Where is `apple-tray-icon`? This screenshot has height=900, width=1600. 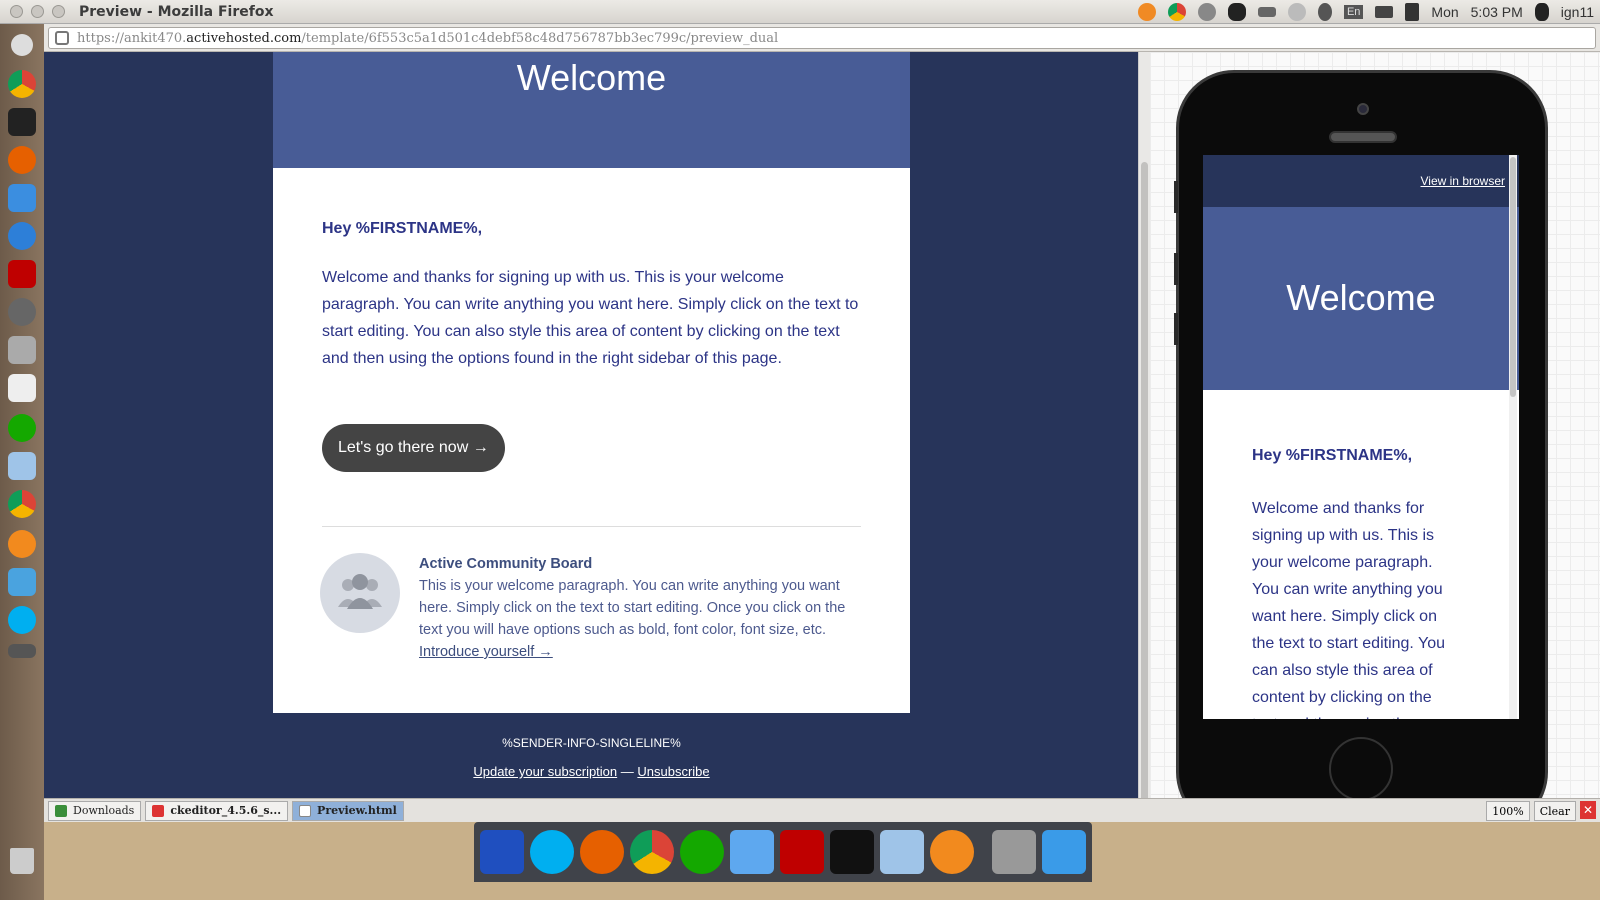 apple-tray-icon is located at coordinates (1236, 12).